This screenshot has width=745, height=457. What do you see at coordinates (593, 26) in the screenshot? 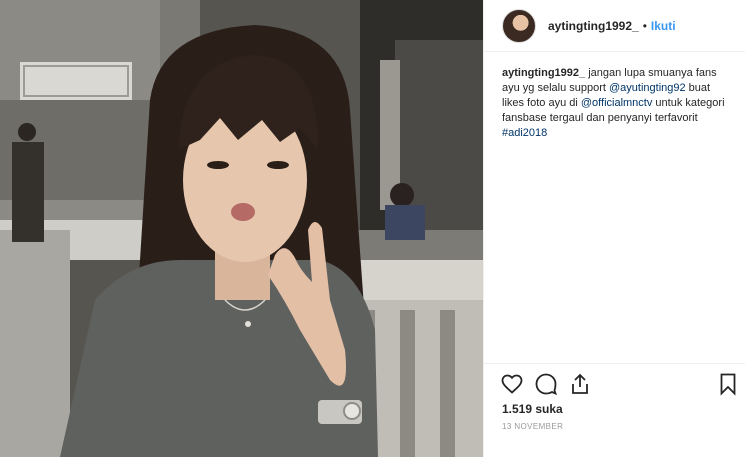
I see `header-username: aytingting1992_` at bounding box center [593, 26].